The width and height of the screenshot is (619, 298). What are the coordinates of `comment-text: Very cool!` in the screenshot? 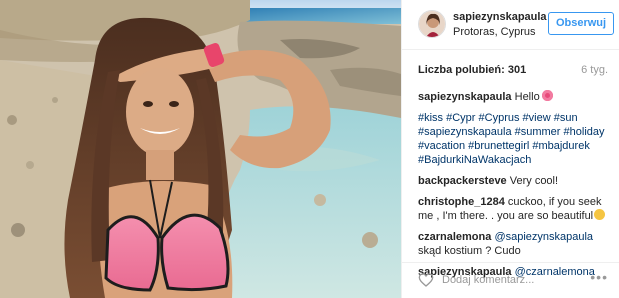 It's located at (534, 181).